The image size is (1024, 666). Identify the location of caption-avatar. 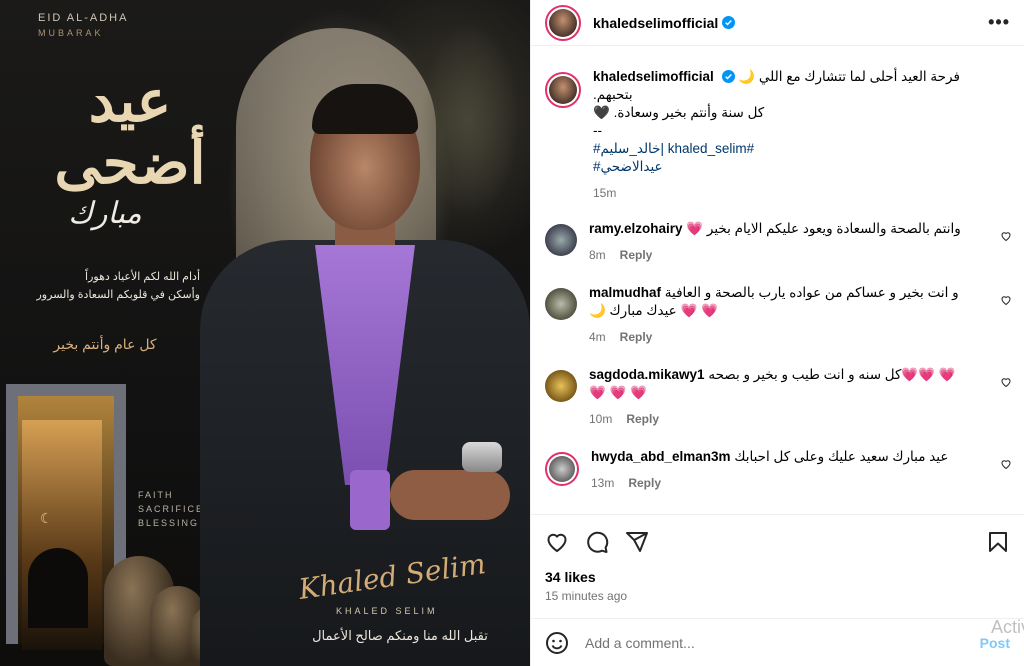
(563, 90).